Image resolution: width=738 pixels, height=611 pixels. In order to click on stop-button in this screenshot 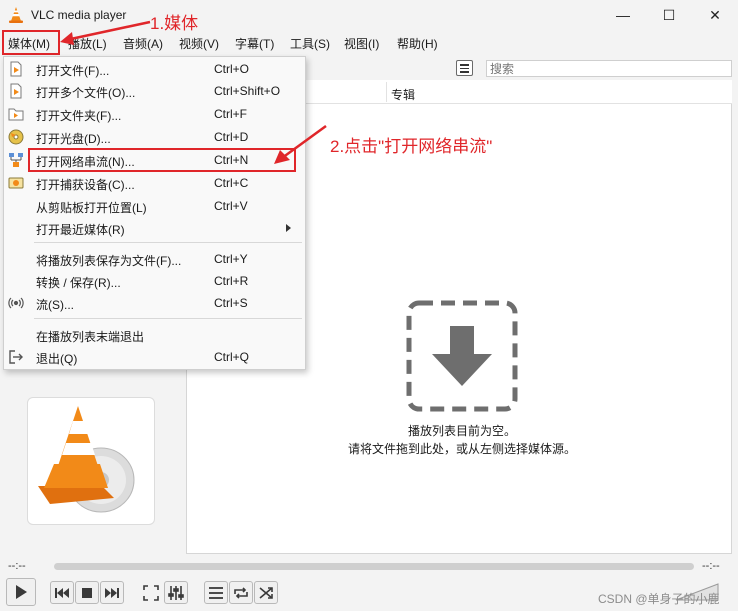, I will do `click(87, 592)`.